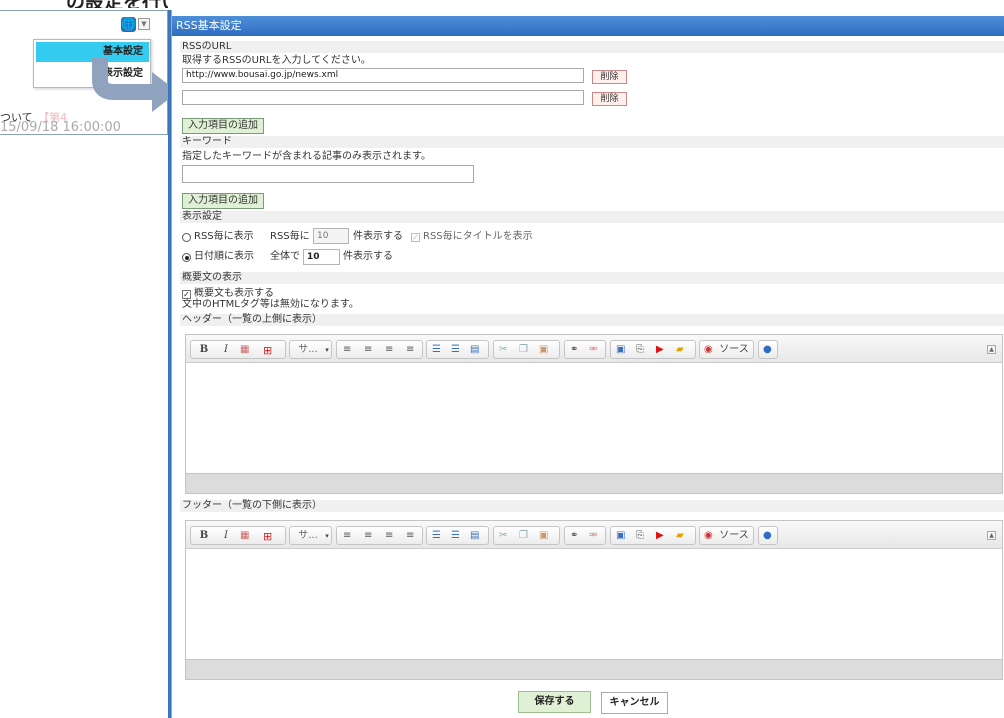  What do you see at coordinates (223, 126) in the screenshot?
I see `add-url-field-button: 入力項目の追加` at bounding box center [223, 126].